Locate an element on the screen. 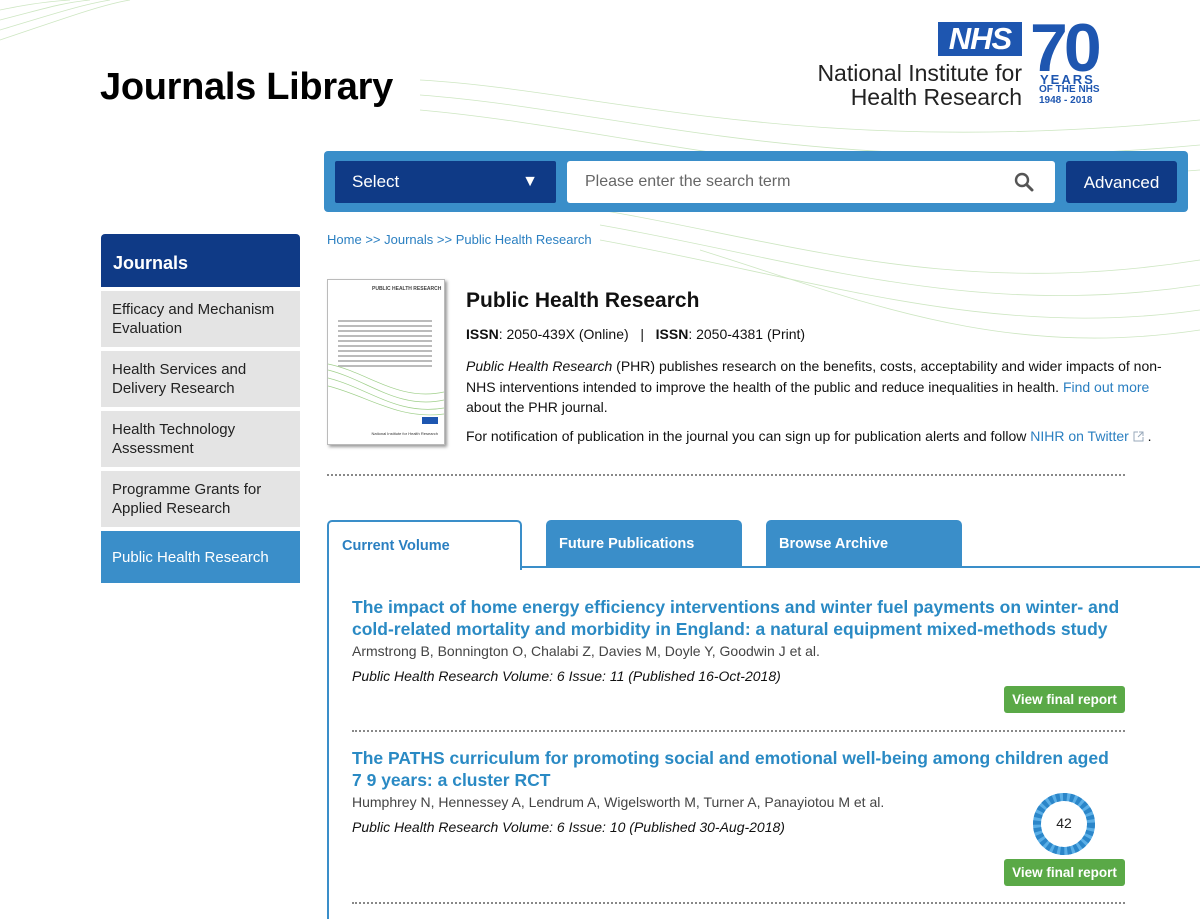 The image size is (1200, 919). sidebar-item-hsdr: Health Services and Delivery Research is located at coordinates (200, 379).